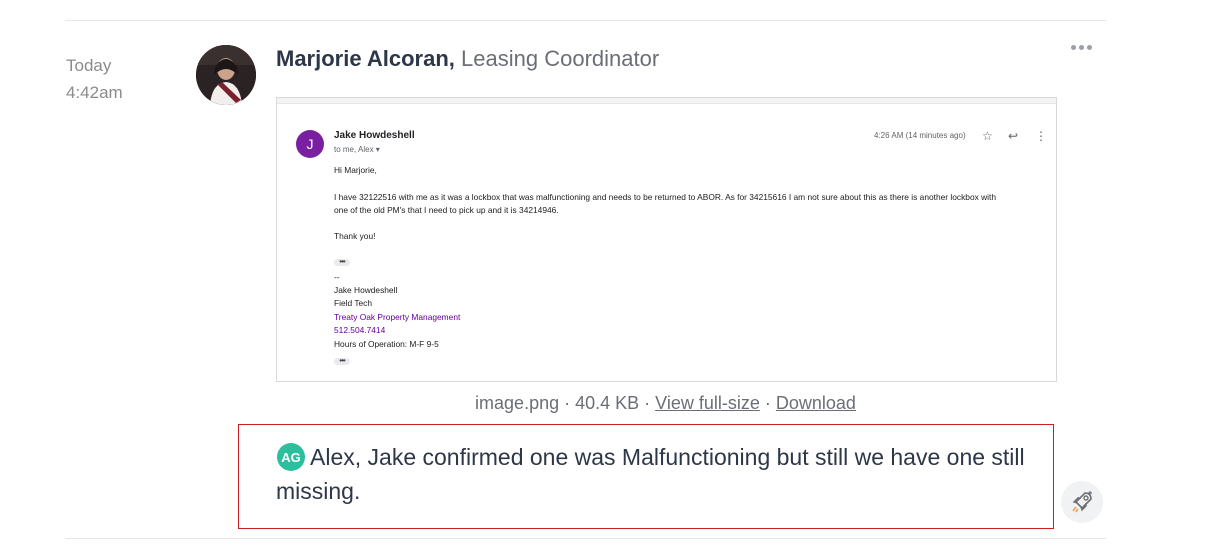 The width and height of the screenshot is (1226, 548). What do you see at coordinates (337, 277) in the screenshot?
I see `email-sig-dash: --` at bounding box center [337, 277].